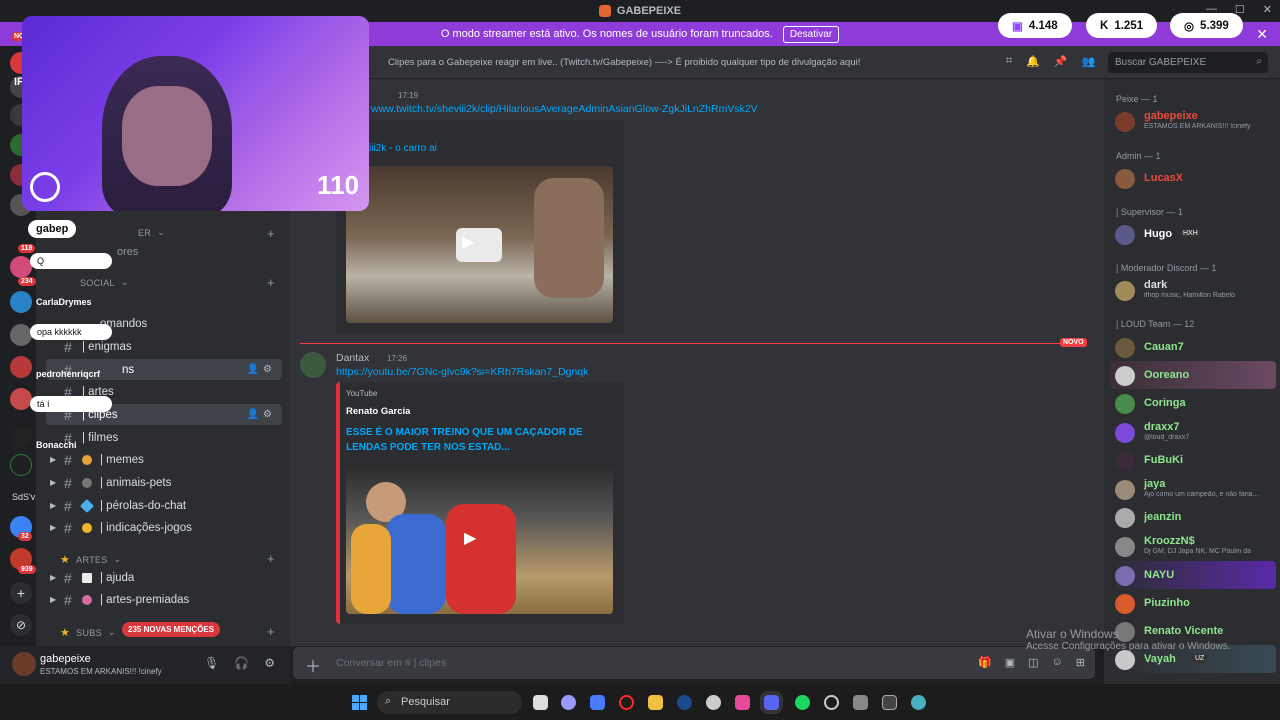 This screenshot has height=720, width=1280. Describe the element at coordinates (136, 482) in the screenshot. I see `channel-label: | animais-pets` at that location.